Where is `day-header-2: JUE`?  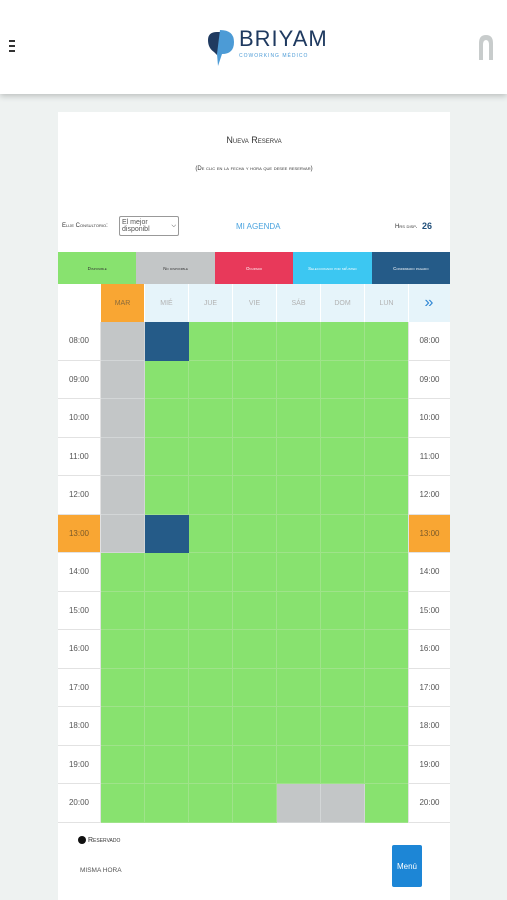
day-header-2: JUE is located at coordinates (211, 303).